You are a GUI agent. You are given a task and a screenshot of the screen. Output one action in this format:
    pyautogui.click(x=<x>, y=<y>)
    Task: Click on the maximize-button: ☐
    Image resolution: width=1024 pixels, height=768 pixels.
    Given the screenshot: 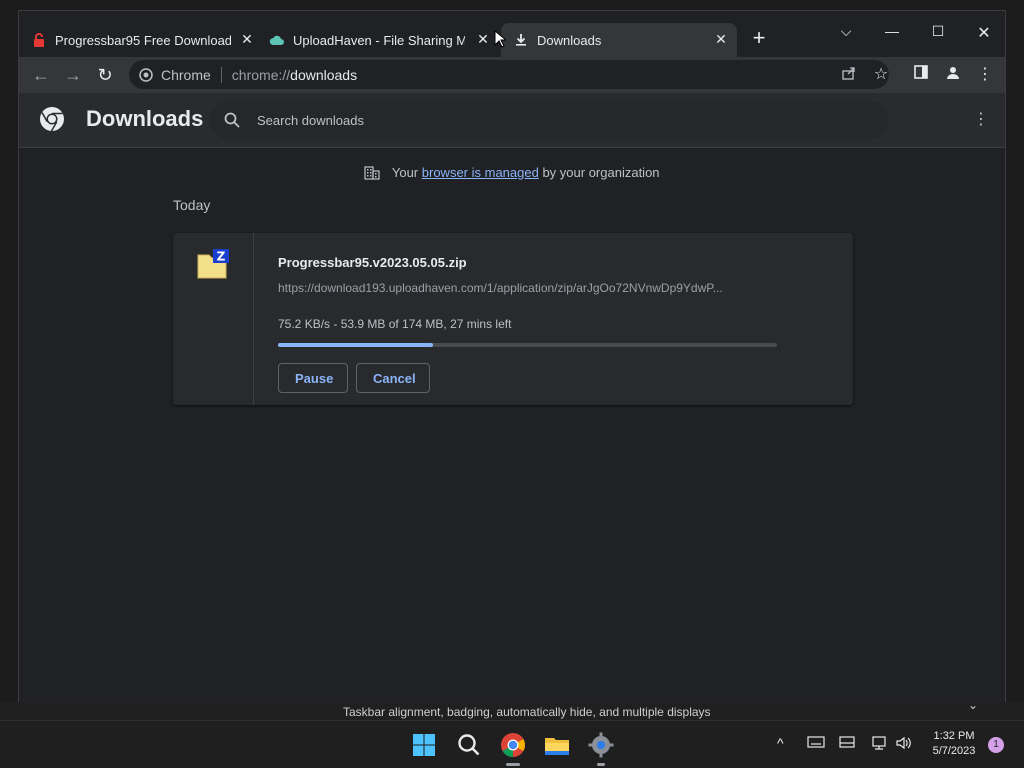 What is the action you would take?
    pyautogui.click(x=938, y=35)
    